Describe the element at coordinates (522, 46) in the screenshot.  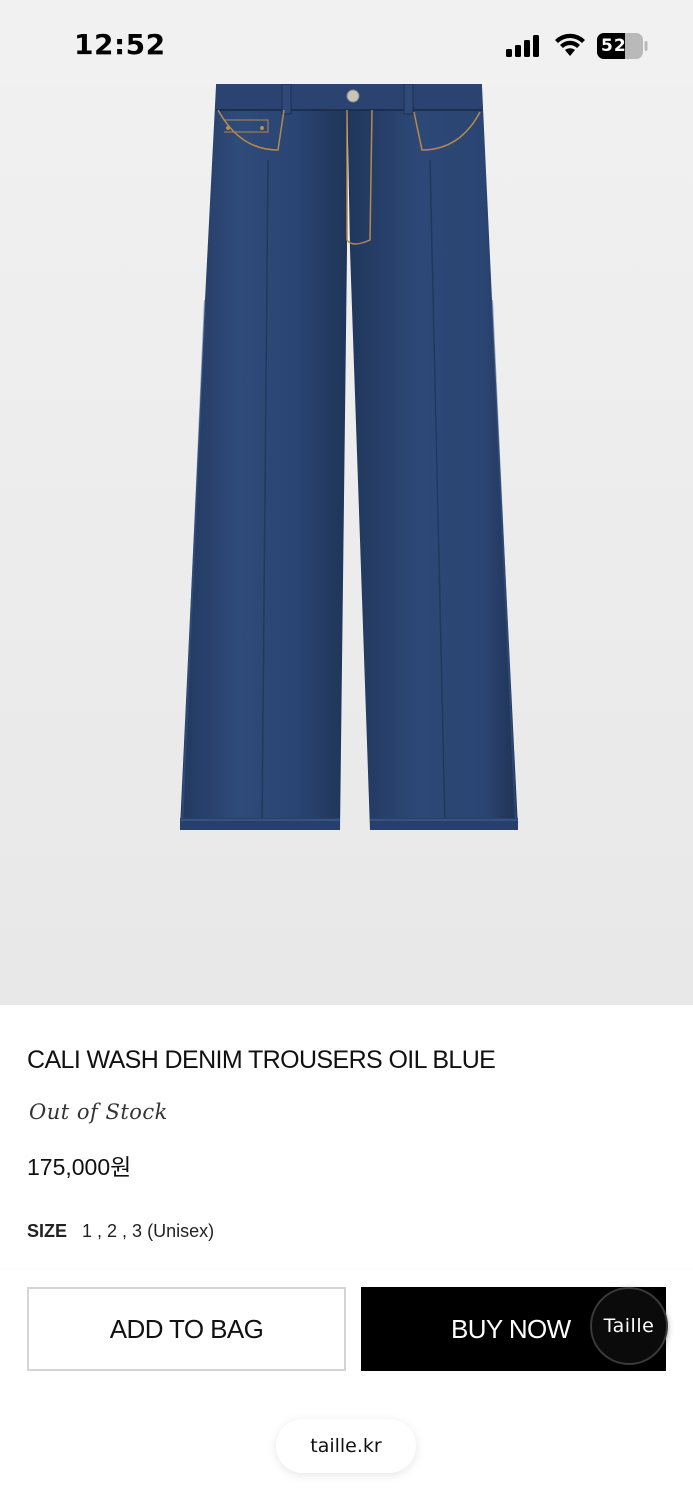
I see `signal-icon` at that location.